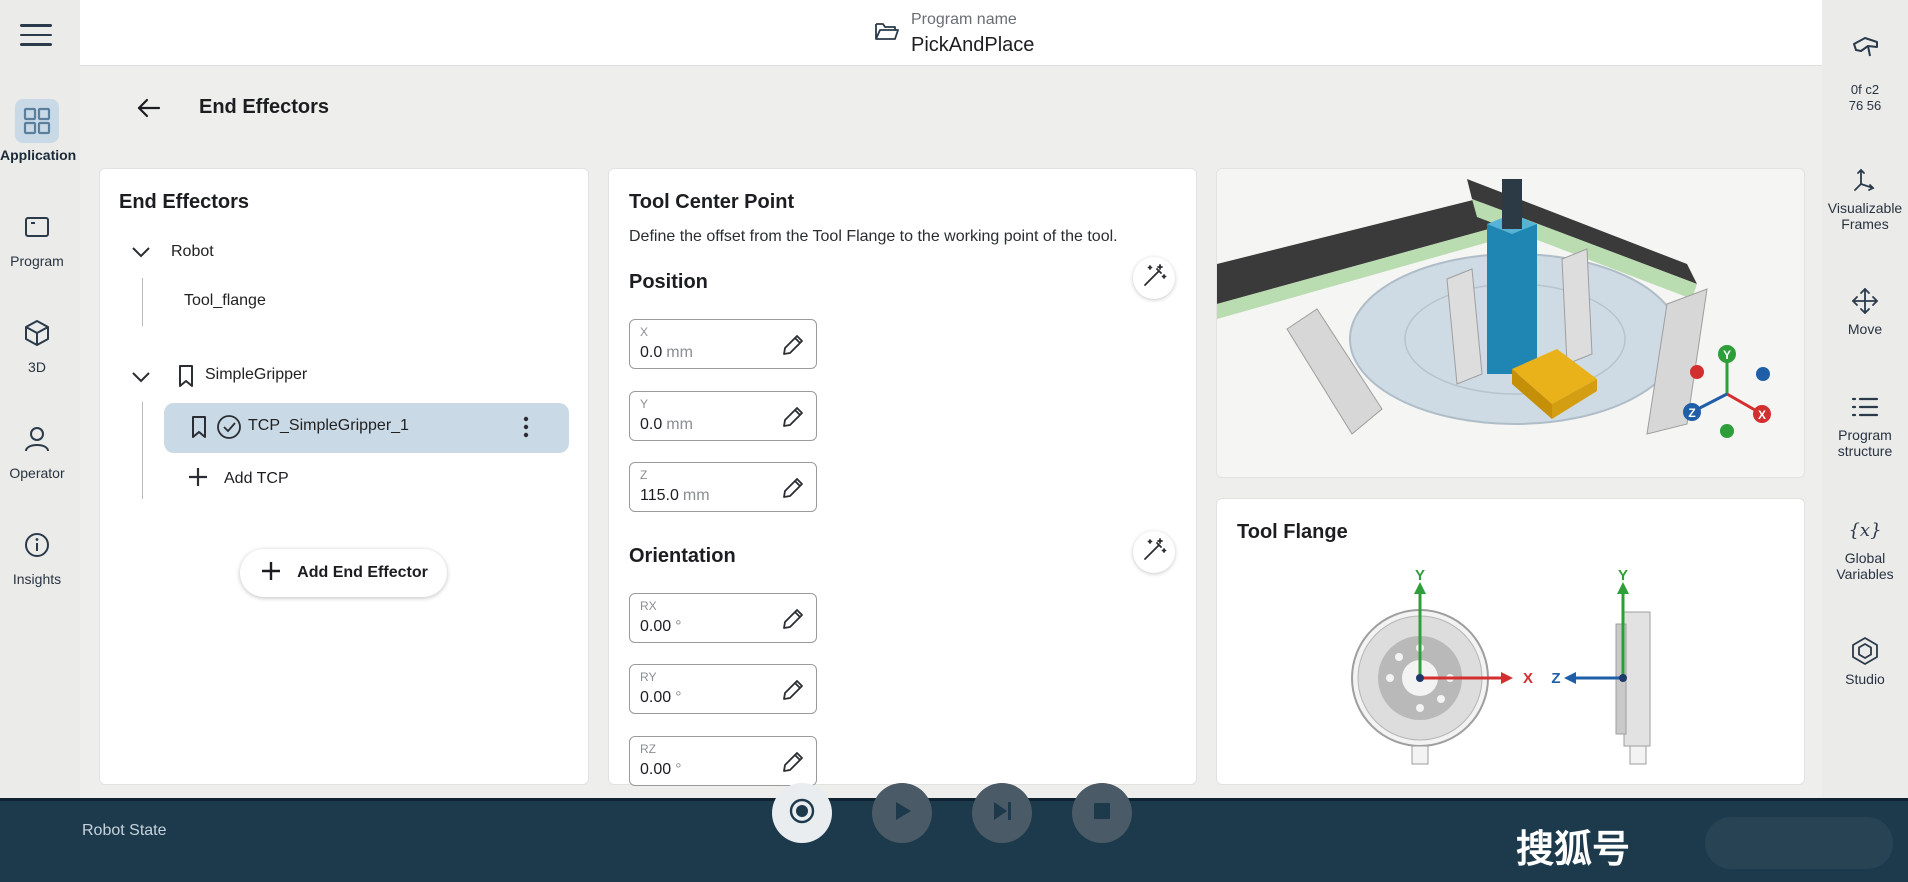  Describe the element at coordinates (149, 110) in the screenshot. I see `back-arrow-icon` at that location.